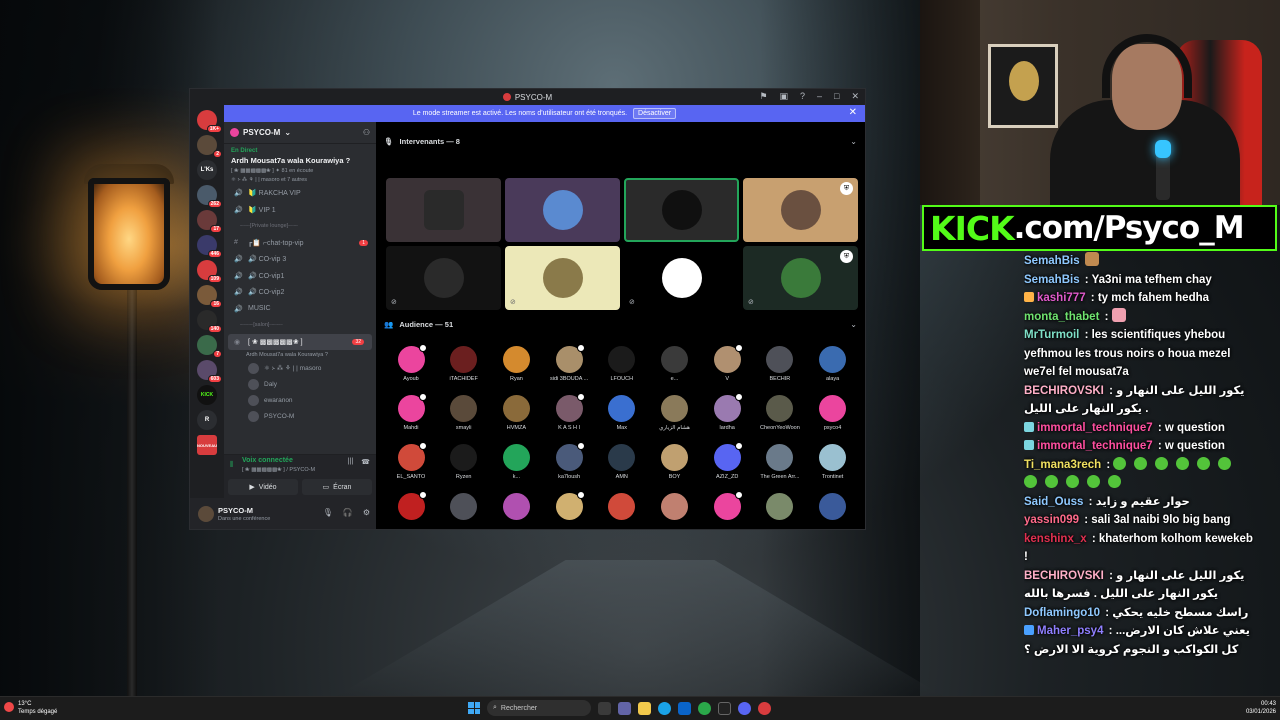 The height and width of the screenshot is (720, 1280). What do you see at coordinates (780, 364) in the screenshot?
I see `audience-member: BECHIR` at bounding box center [780, 364].